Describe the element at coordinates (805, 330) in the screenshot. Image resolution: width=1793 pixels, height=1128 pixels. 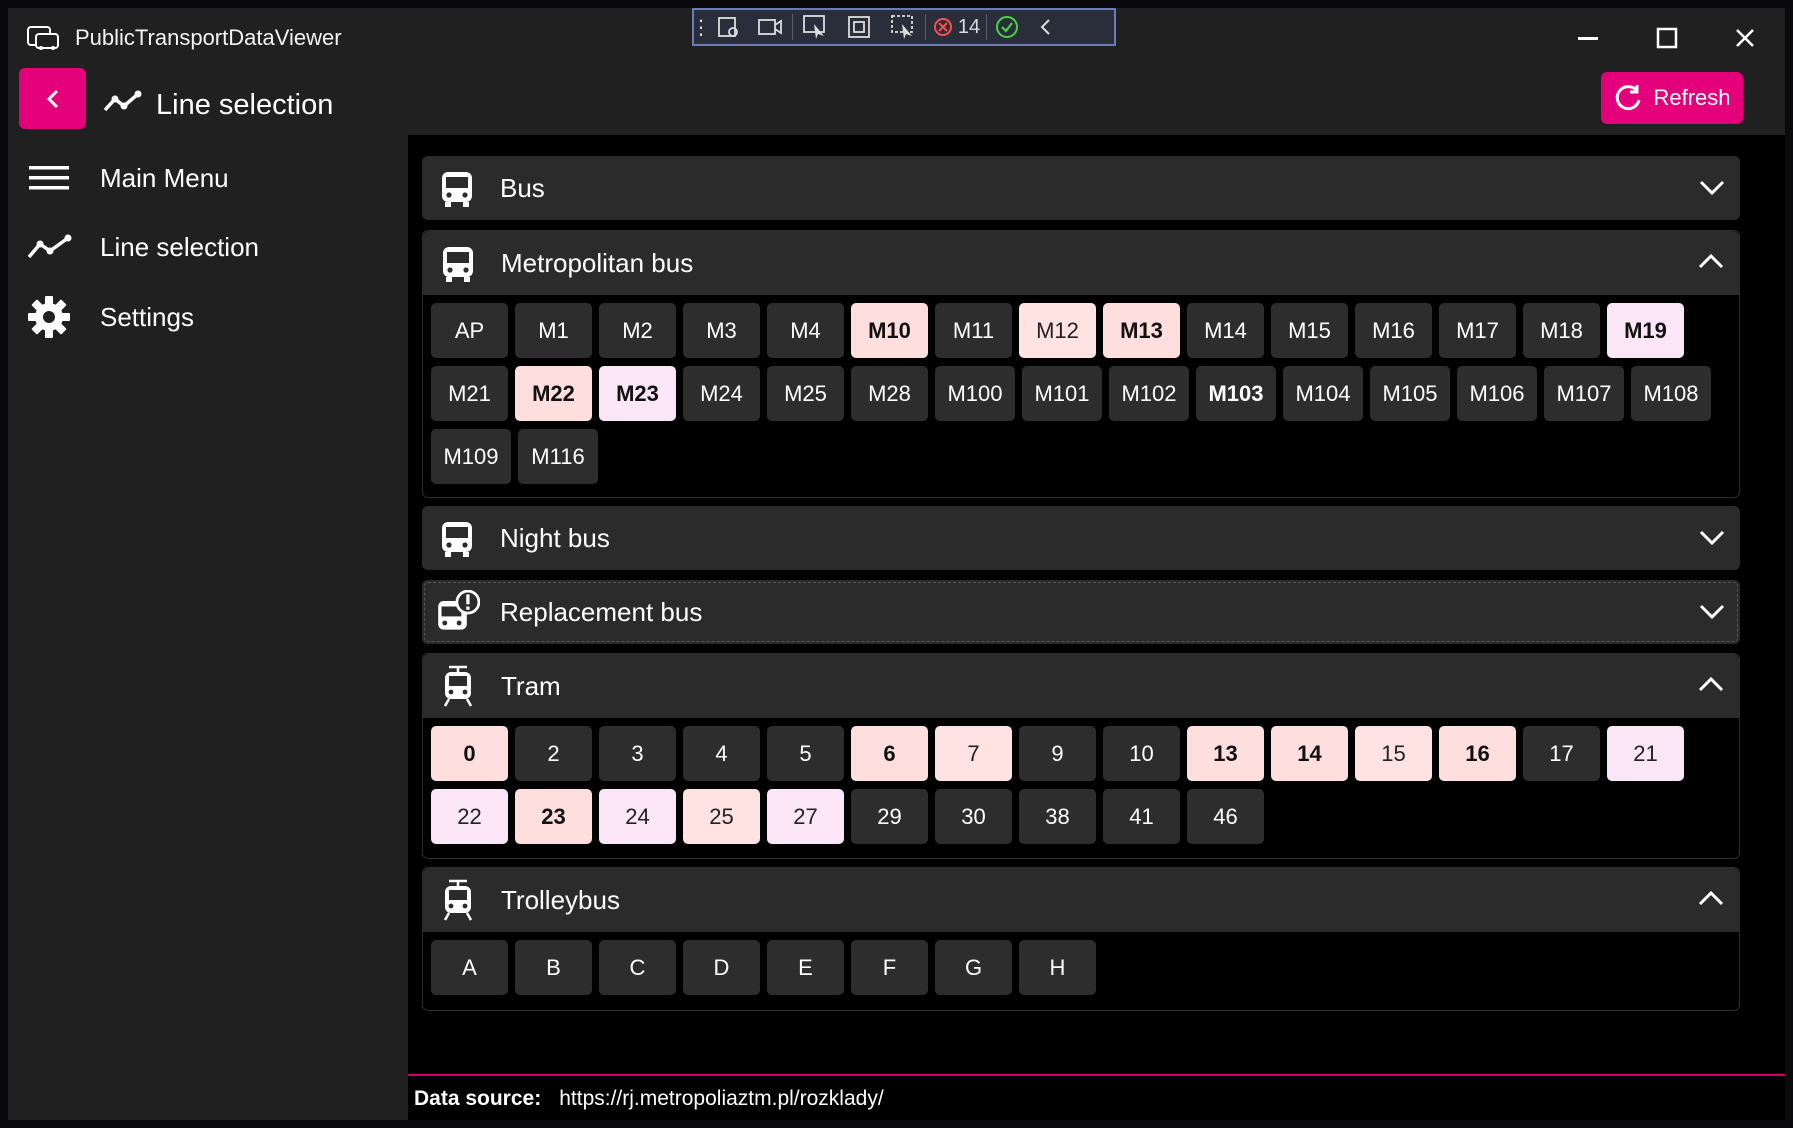
I see `line-chip: M4` at that location.